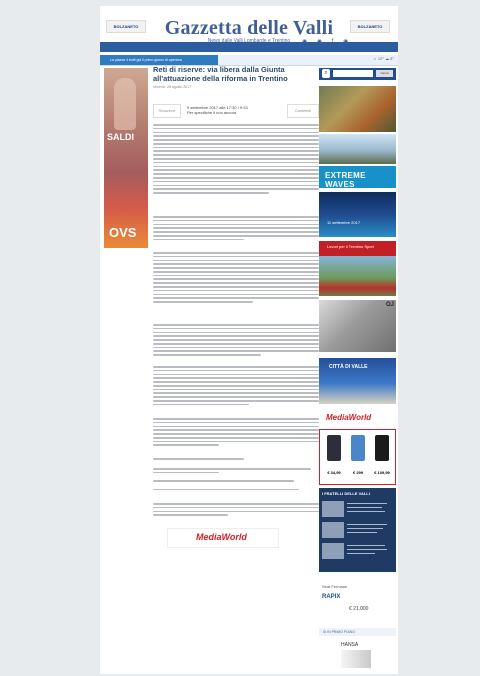 The height and width of the screenshot is (676, 480). What do you see at coordinates (389, 305) in the screenshot?
I see `kitchen-logo: OJ` at bounding box center [389, 305].